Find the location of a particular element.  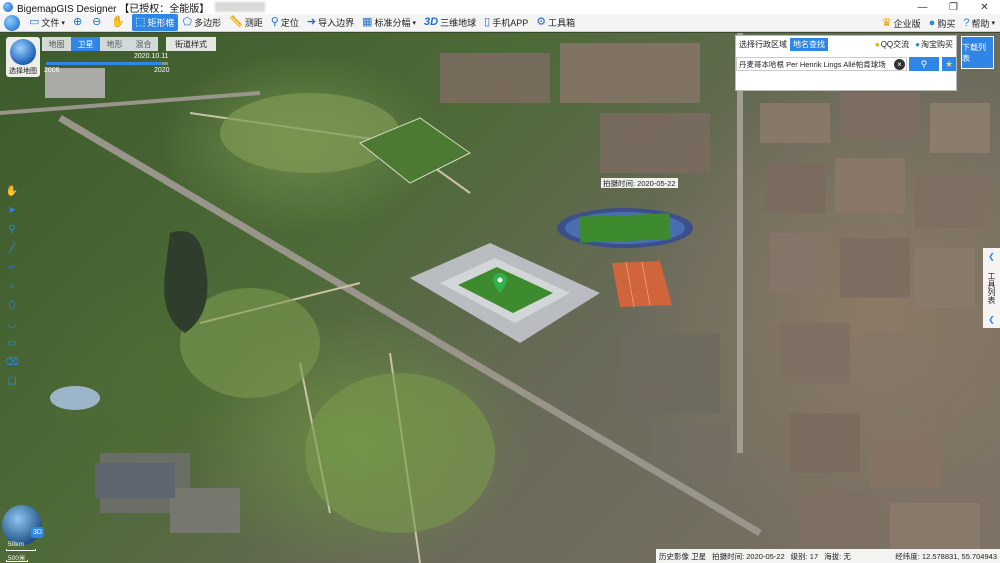

tab-hybrid: 混合 is located at coordinates (143, 44).